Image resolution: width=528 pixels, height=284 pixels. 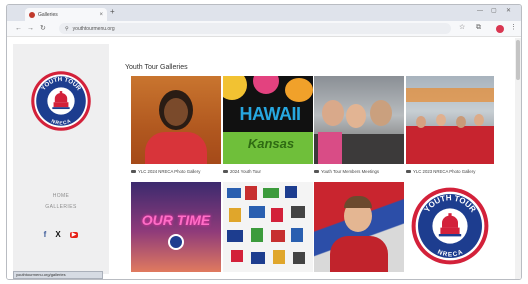 What do you see at coordinates (500, 29) in the screenshot?
I see `profile-avatar` at bounding box center [500, 29].